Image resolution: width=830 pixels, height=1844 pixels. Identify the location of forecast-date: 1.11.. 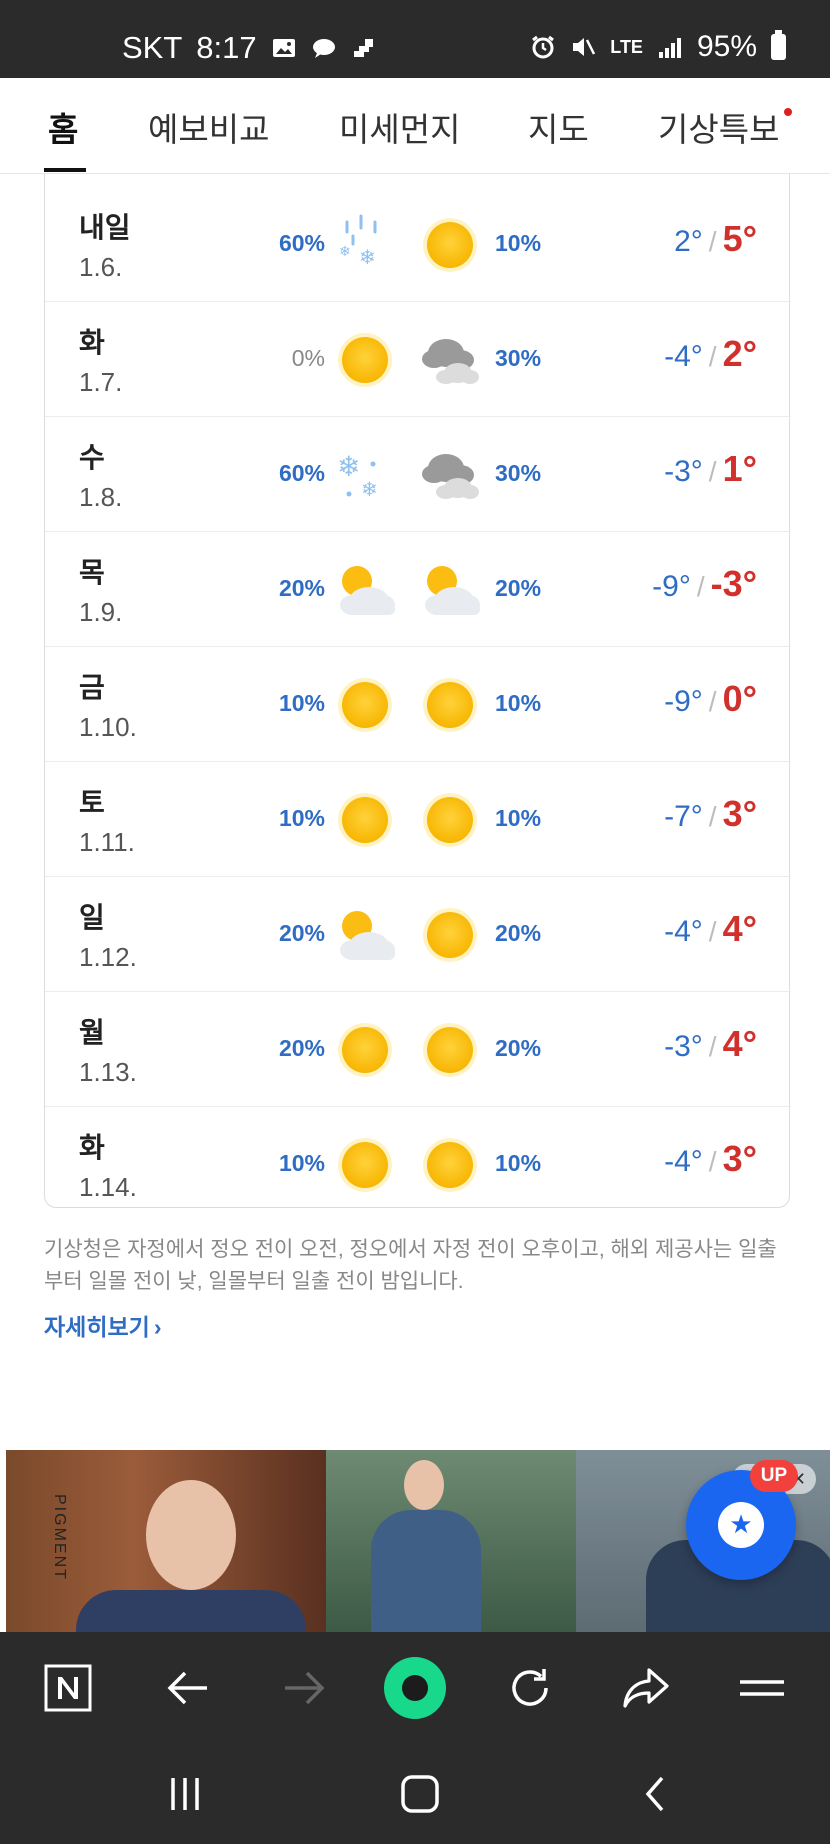
(107, 842).